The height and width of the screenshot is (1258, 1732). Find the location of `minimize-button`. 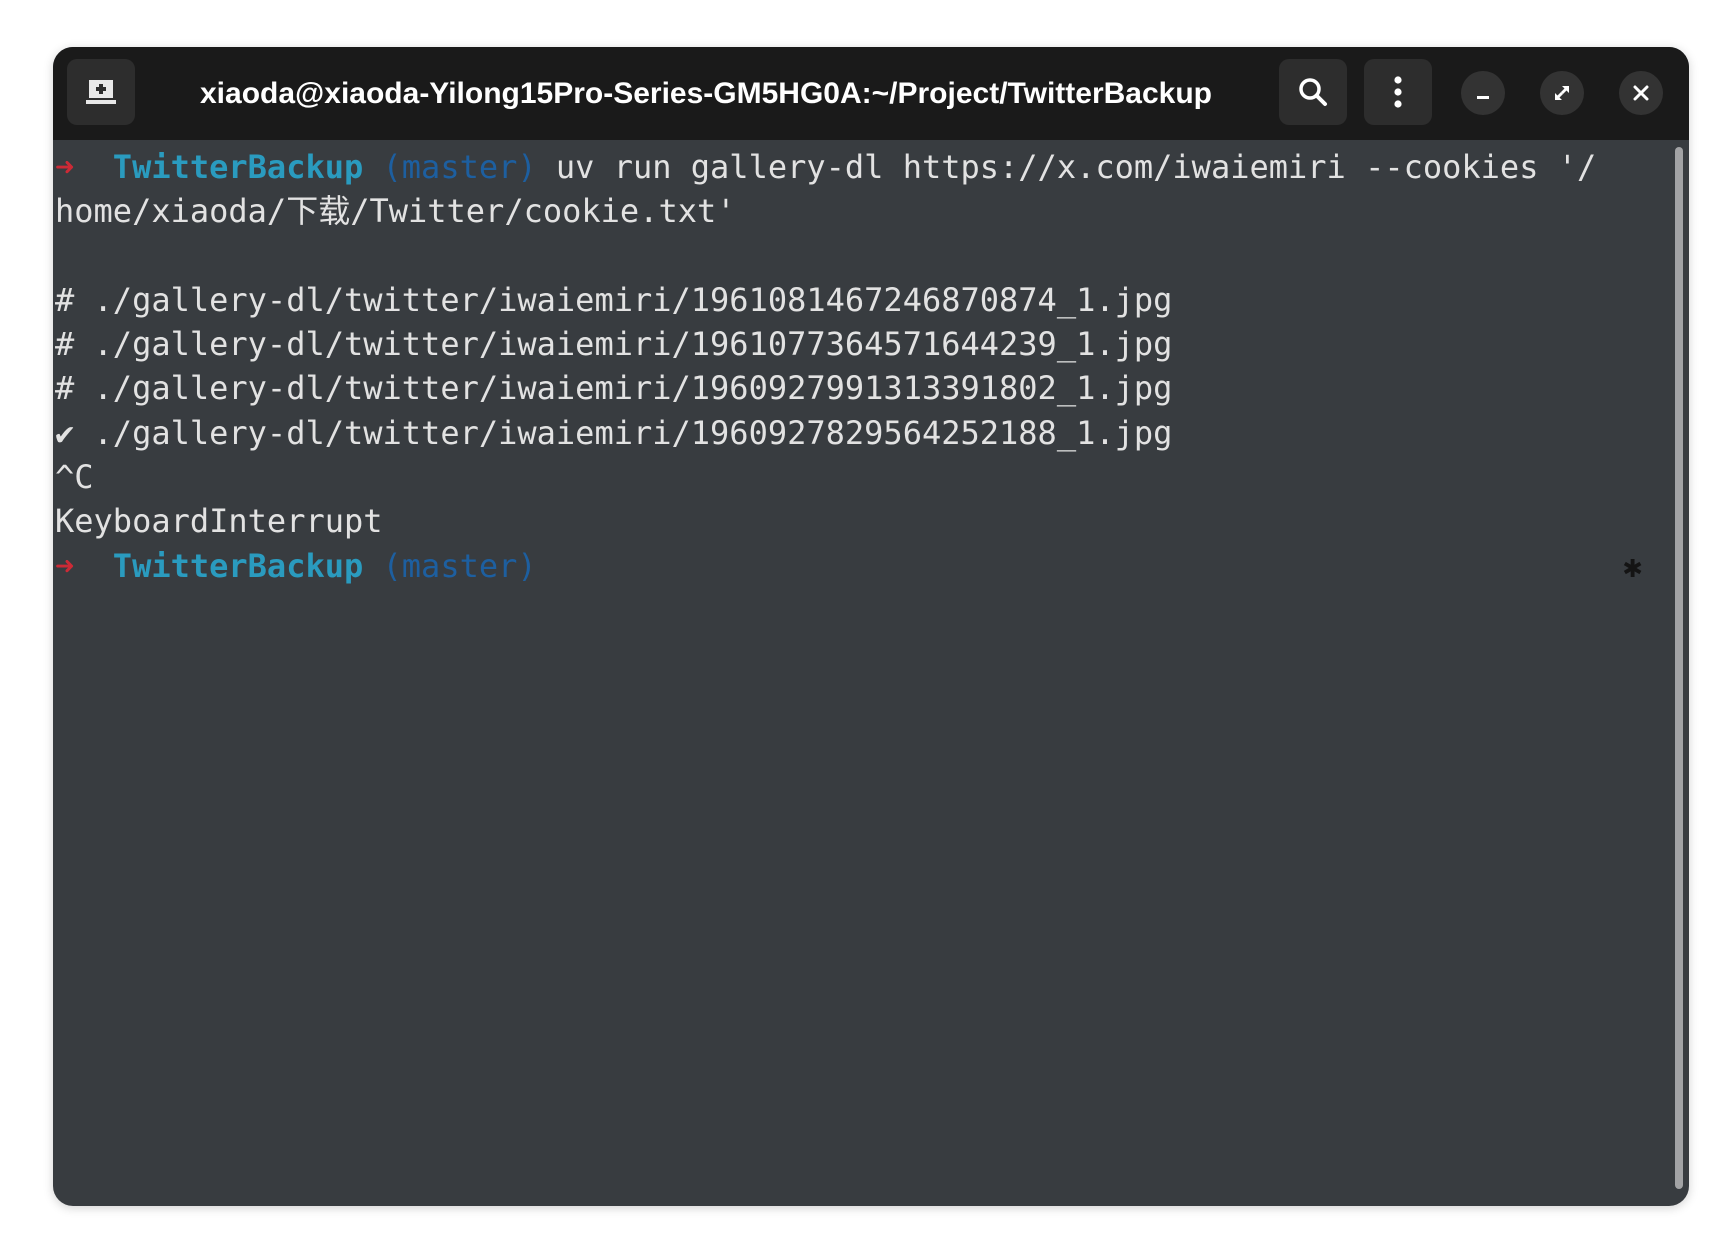

minimize-button is located at coordinates (1483, 93).